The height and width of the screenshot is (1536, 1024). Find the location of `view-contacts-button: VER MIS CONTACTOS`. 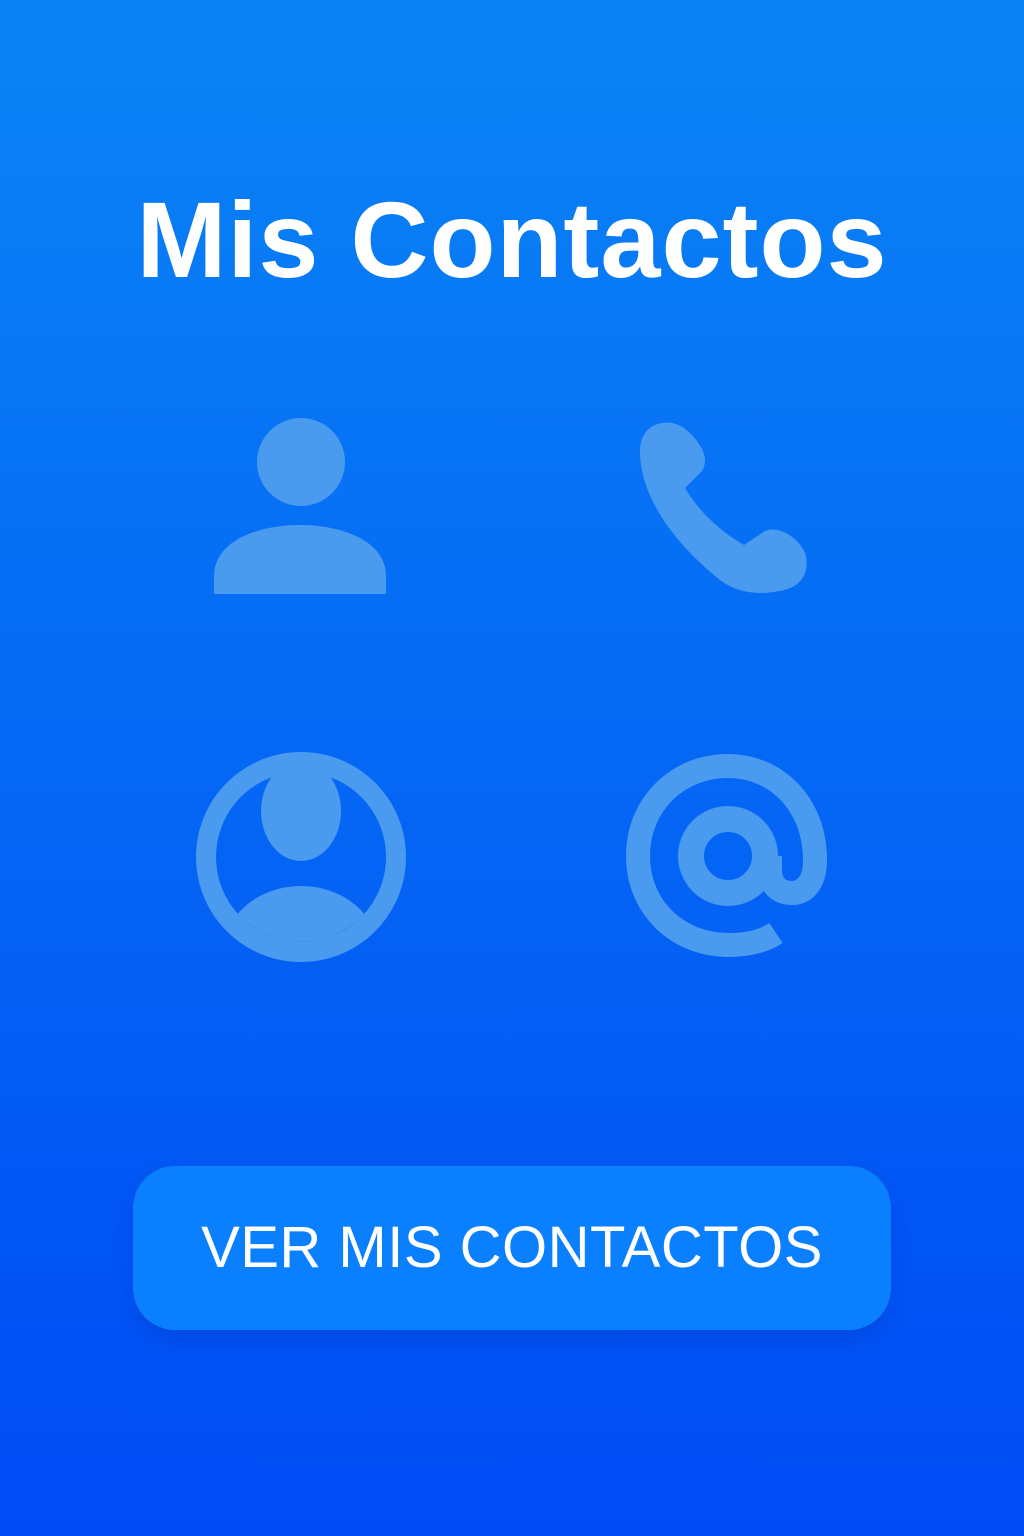

view-contacts-button: VER MIS CONTACTOS is located at coordinates (512, 1248).